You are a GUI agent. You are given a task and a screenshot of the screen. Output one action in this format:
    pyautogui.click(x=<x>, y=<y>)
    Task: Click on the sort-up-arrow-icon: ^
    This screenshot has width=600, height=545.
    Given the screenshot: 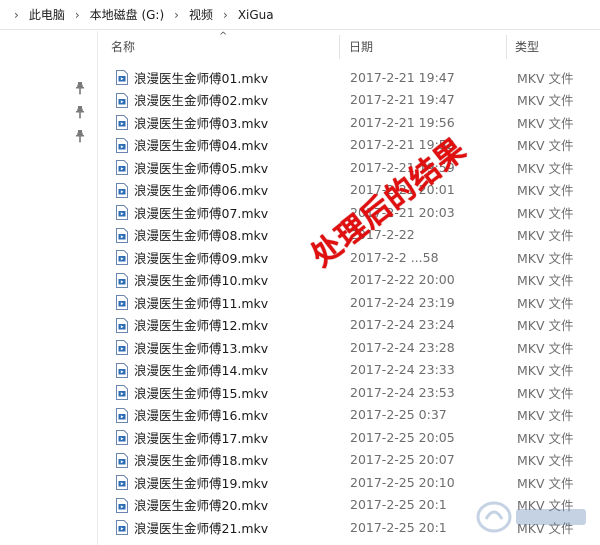 What is the action you would take?
    pyautogui.click(x=223, y=36)
    